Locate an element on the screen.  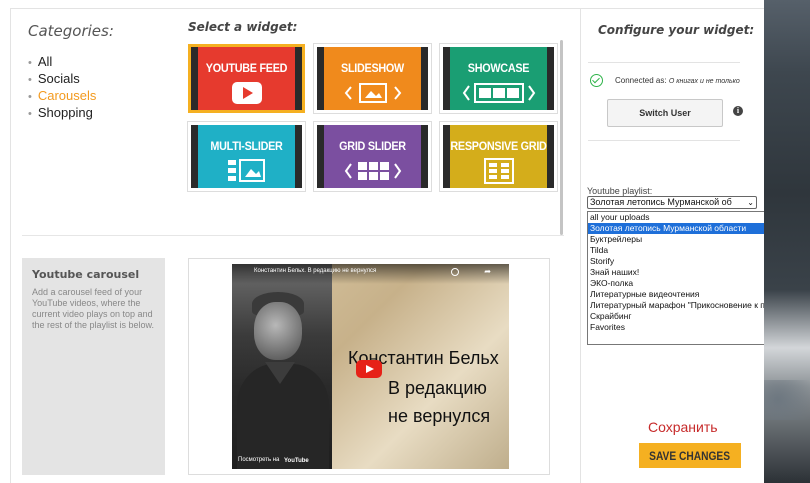
chevron-down-icon: ⌄ is located at coordinates (749, 202).